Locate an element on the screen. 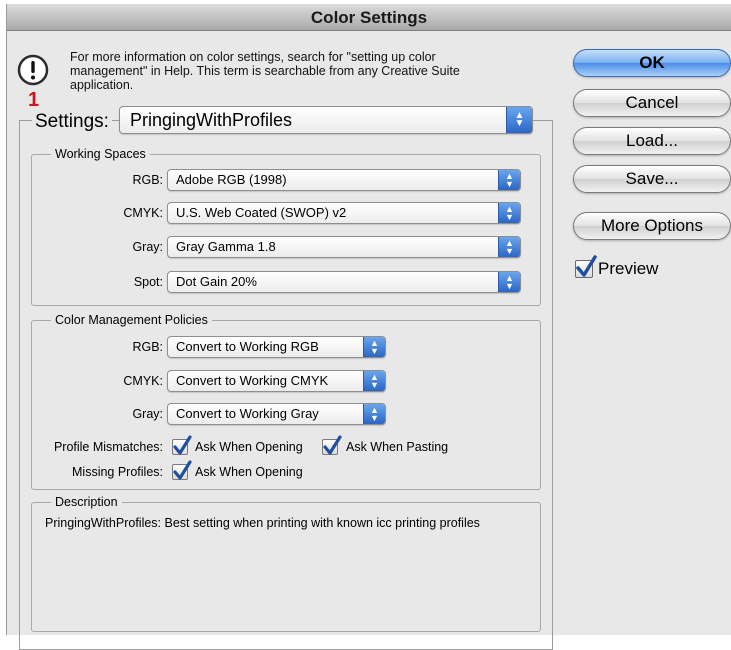  missing-ask-opening-checkbox is located at coordinates (182, 470).